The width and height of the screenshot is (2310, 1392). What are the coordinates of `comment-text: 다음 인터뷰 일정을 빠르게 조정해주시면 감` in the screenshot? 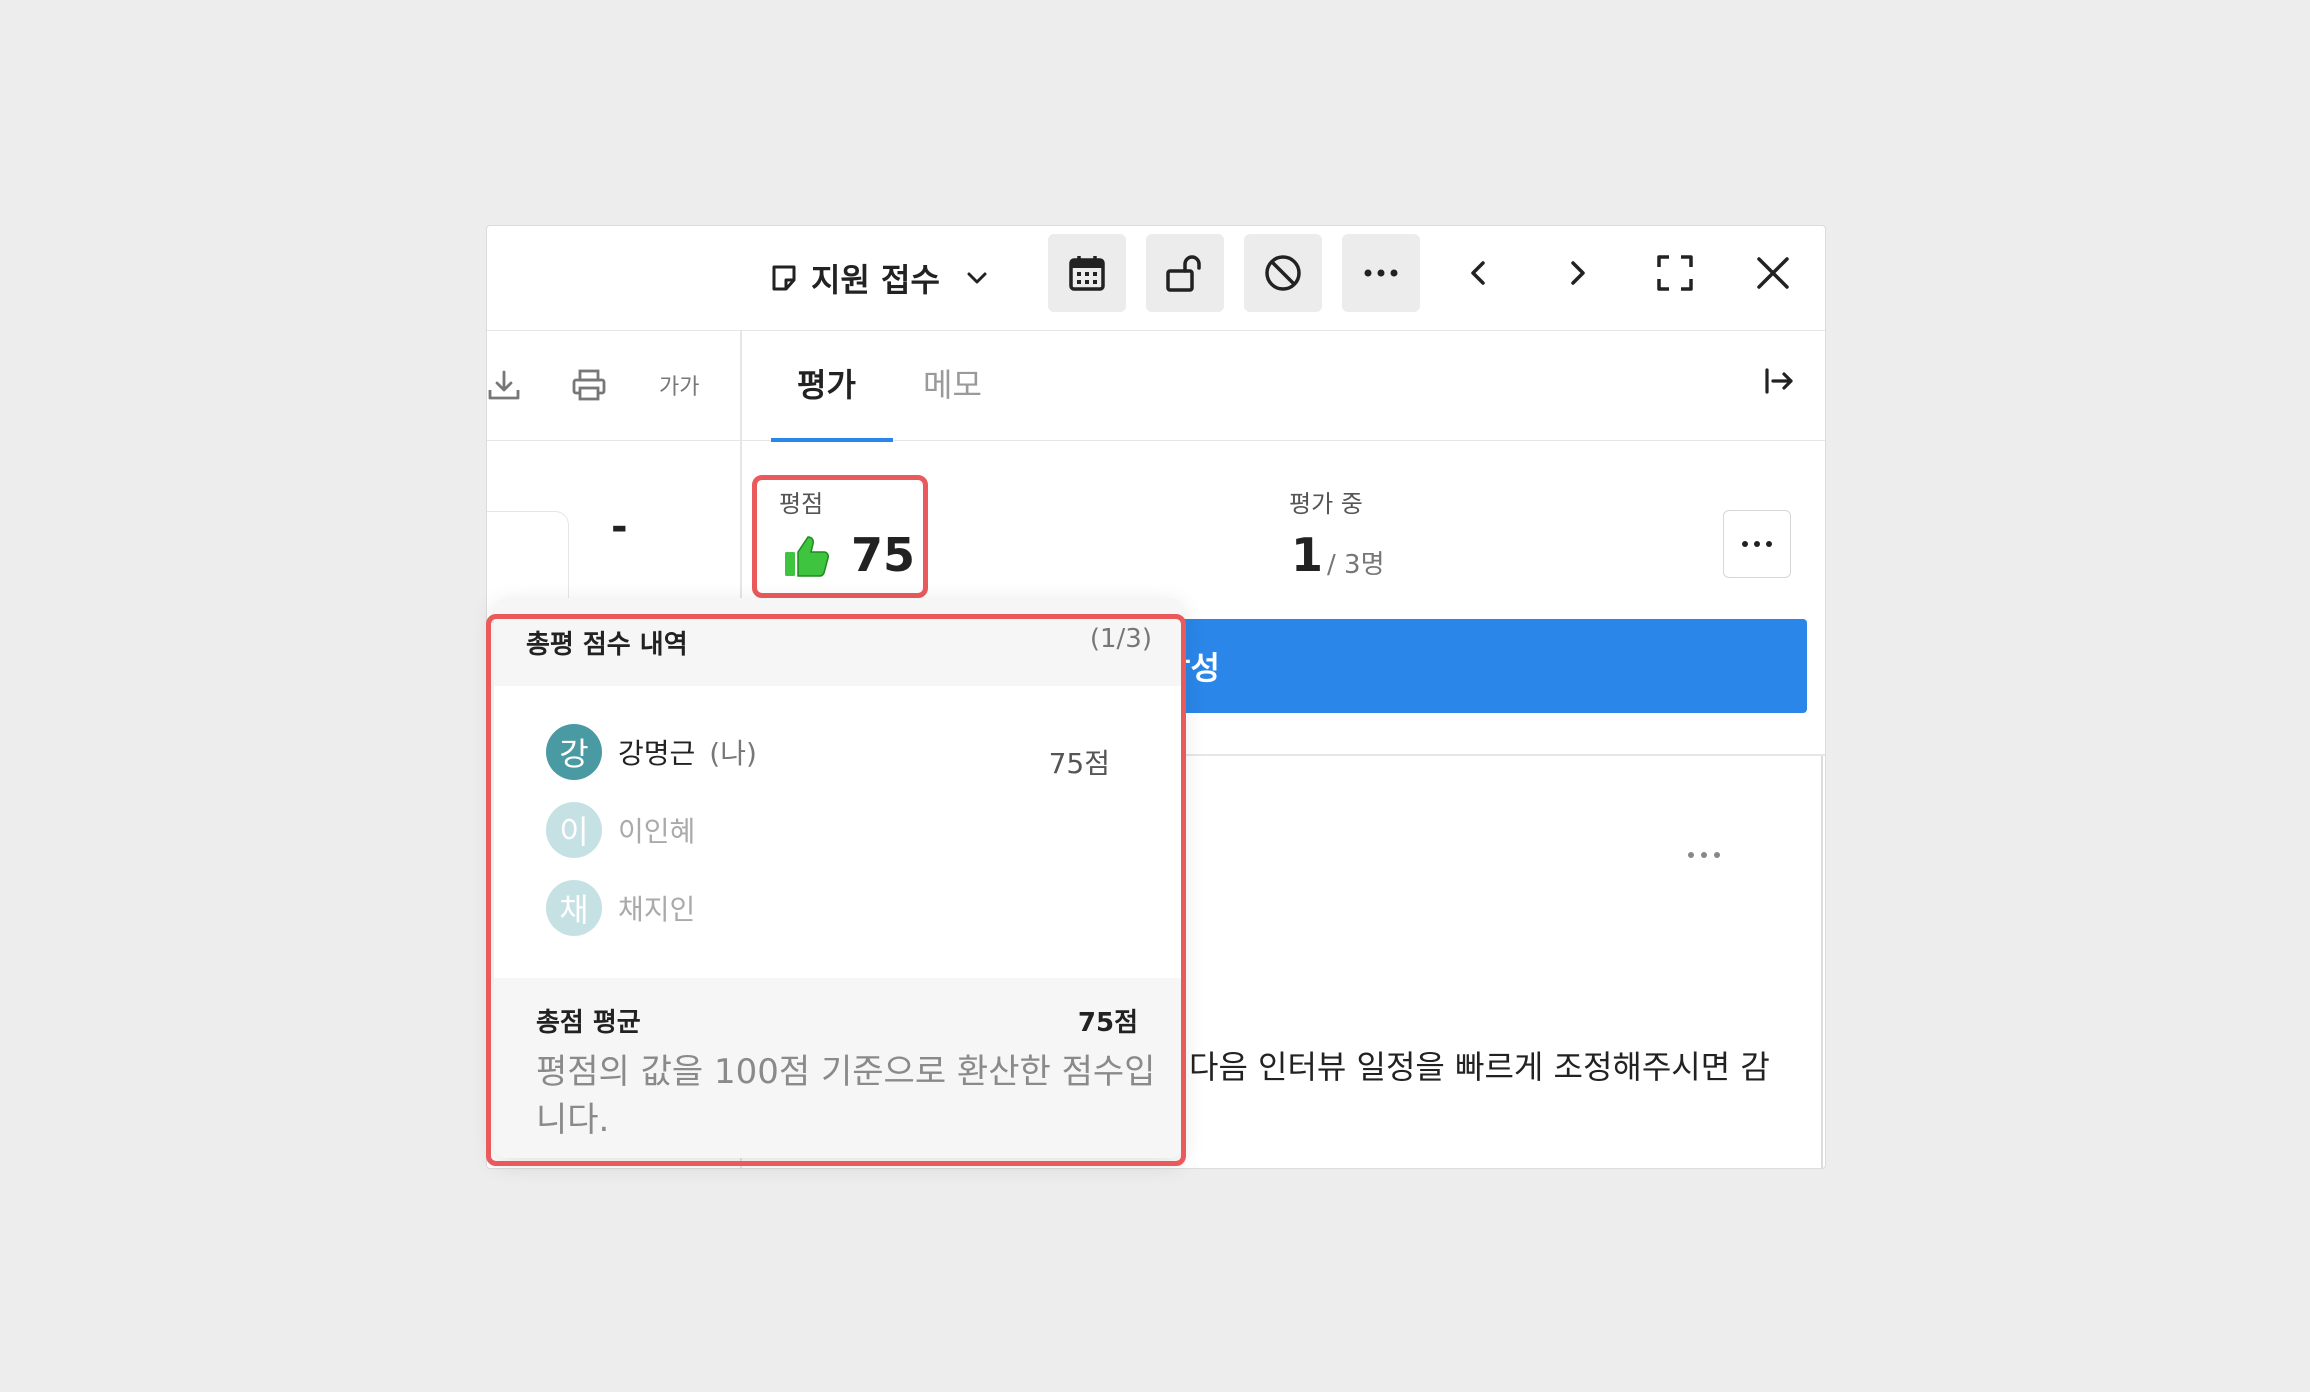 It's located at (1479, 1067).